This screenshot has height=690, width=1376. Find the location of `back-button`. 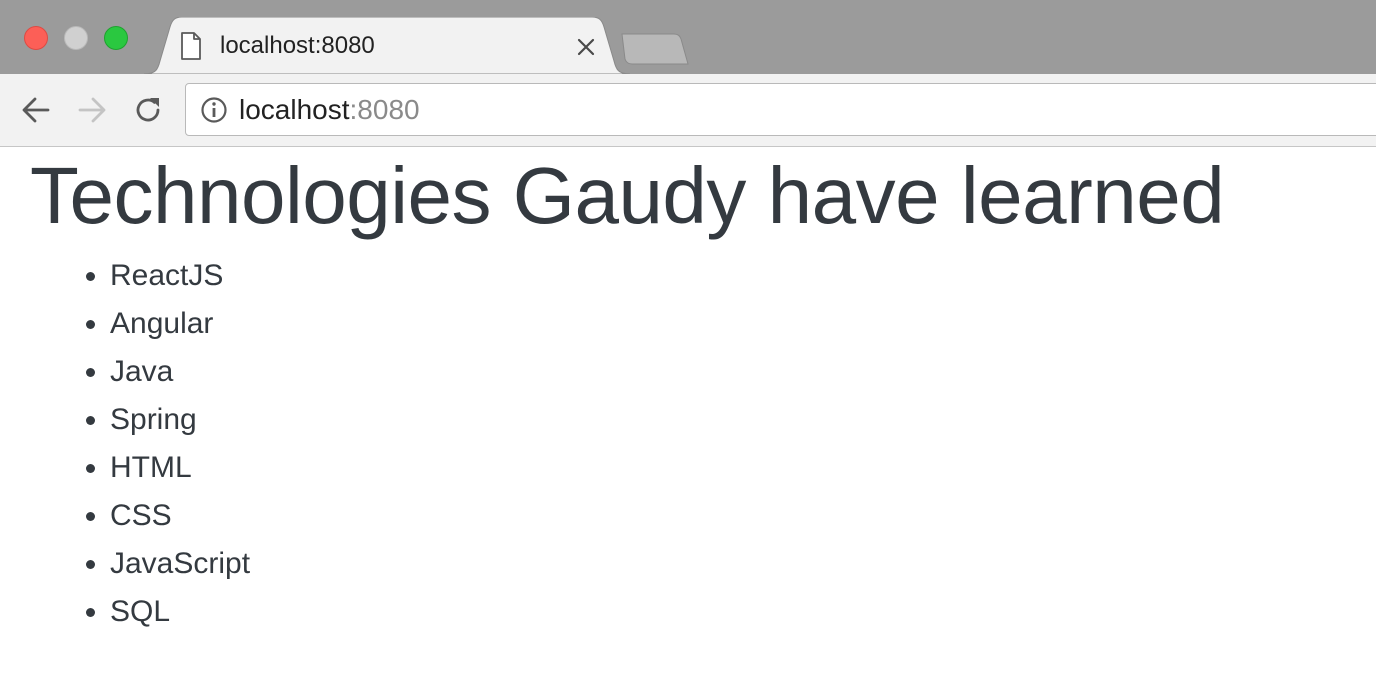

back-button is located at coordinates (36, 110).